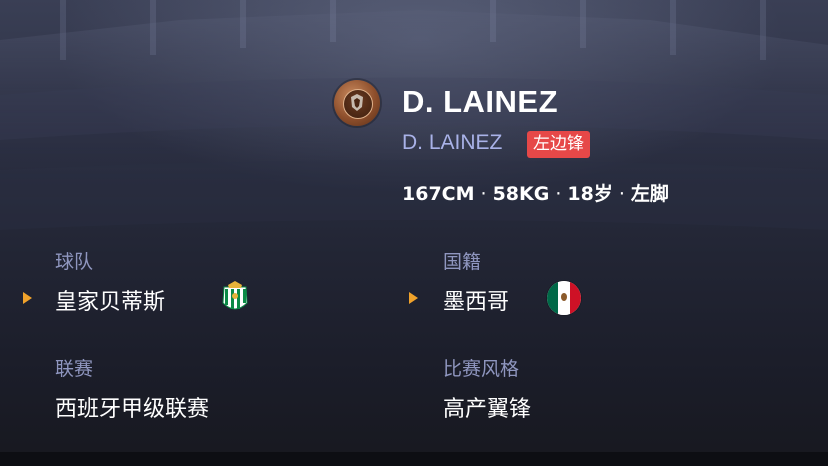  I want to click on team-value: 皇家贝蒂斯, so click(110, 300).